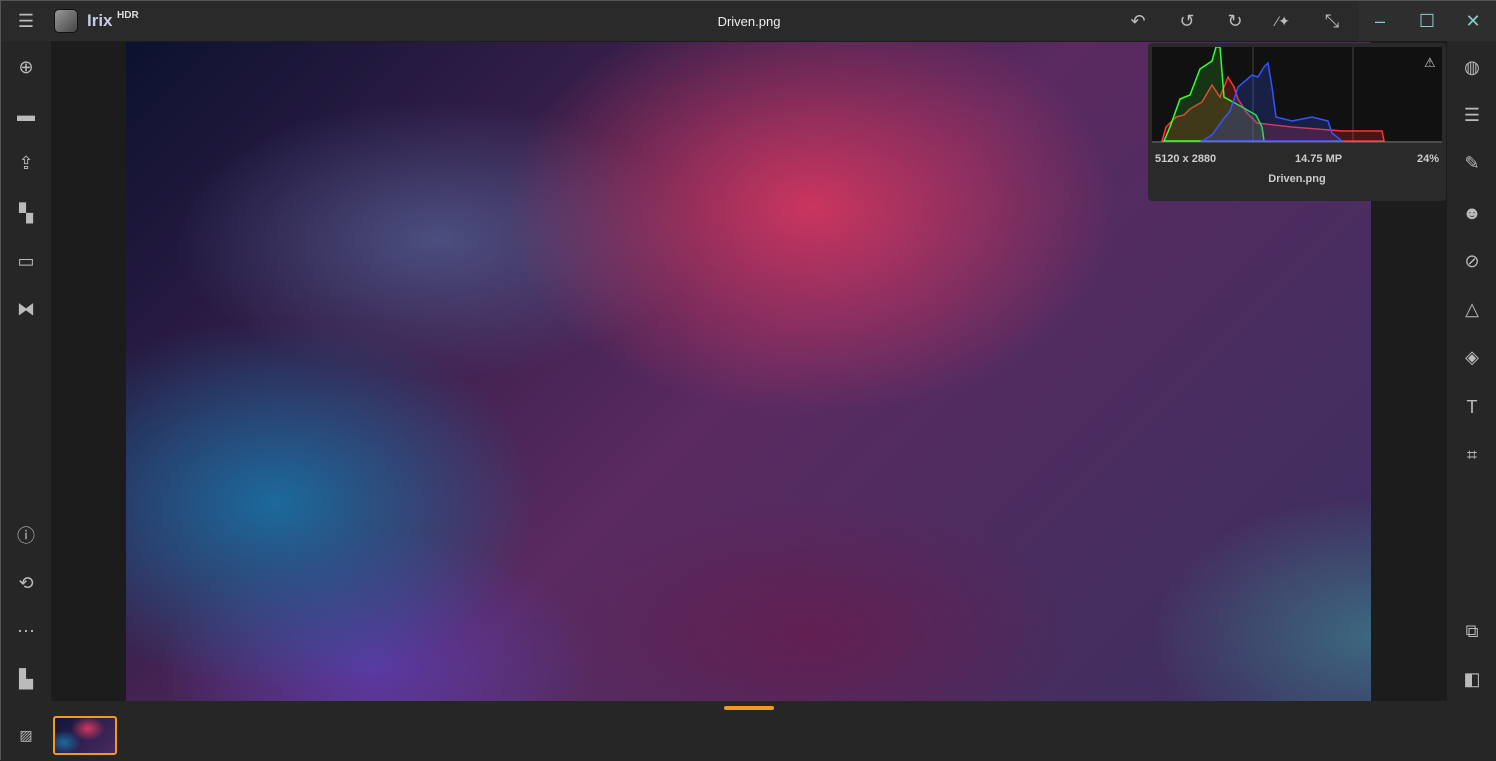 The width and height of the screenshot is (1496, 761). What do you see at coordinates (1472, 213) in the screenshot?
I see `face-icon: ☻` at bounding box center [1472, 213].